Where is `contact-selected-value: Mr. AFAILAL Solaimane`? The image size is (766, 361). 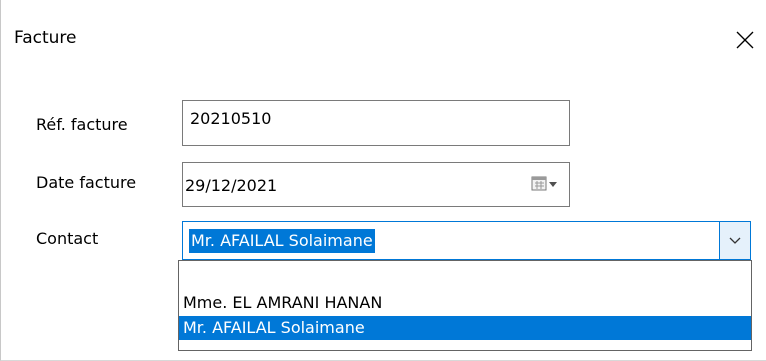 contact-selected-value: Mr. AFAILAL Solaimane is located at coordinates (282, 241).